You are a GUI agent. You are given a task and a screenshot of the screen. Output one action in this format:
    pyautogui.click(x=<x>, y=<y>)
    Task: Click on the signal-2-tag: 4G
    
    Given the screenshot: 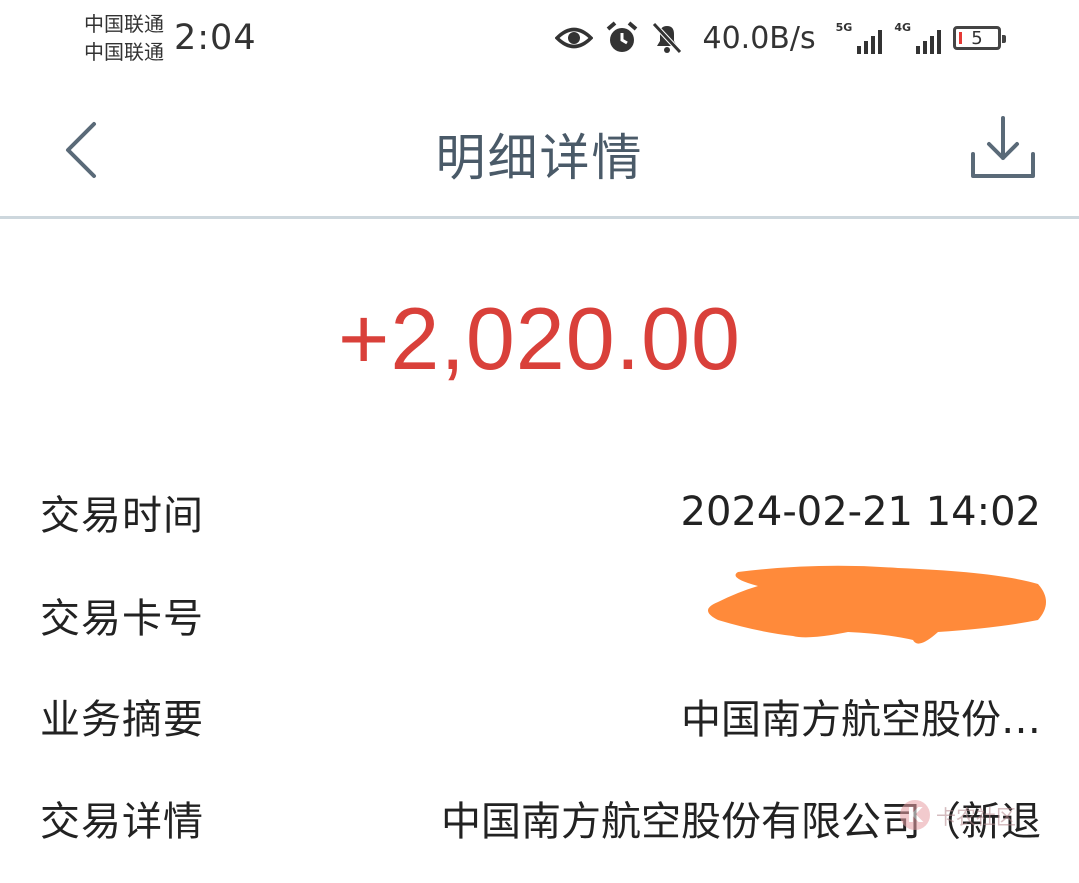 What is the action you would take?
    pyautogui.click(x=902, y=27)
    